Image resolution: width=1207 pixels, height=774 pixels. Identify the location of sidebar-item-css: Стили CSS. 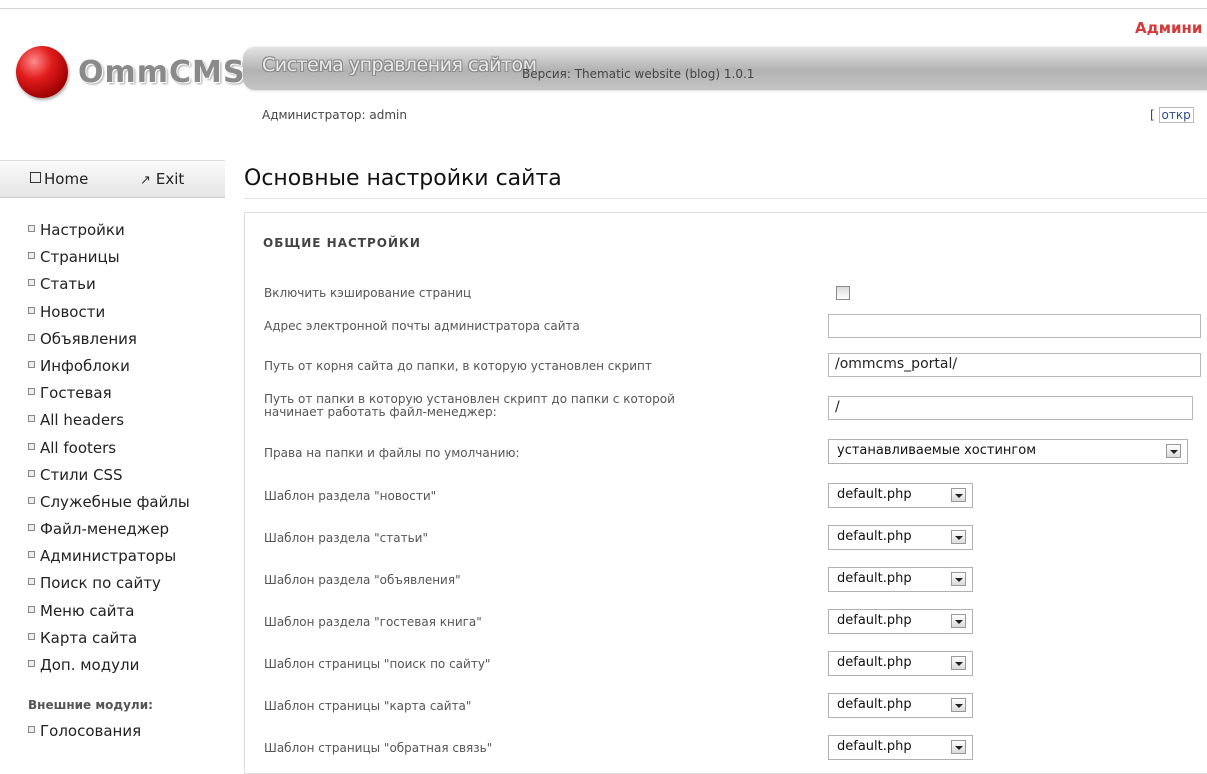
(128, 478).